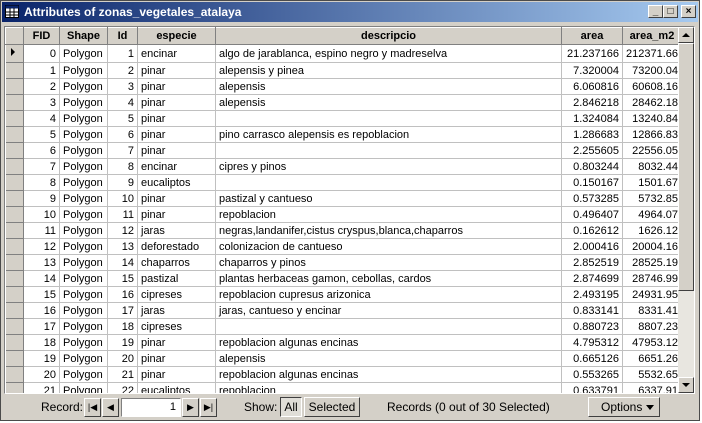  What do you see at coordinates (652, 358) in the screenshot?
I see `cell-area-m2: 6651.26` at bounding box center [652, 358].